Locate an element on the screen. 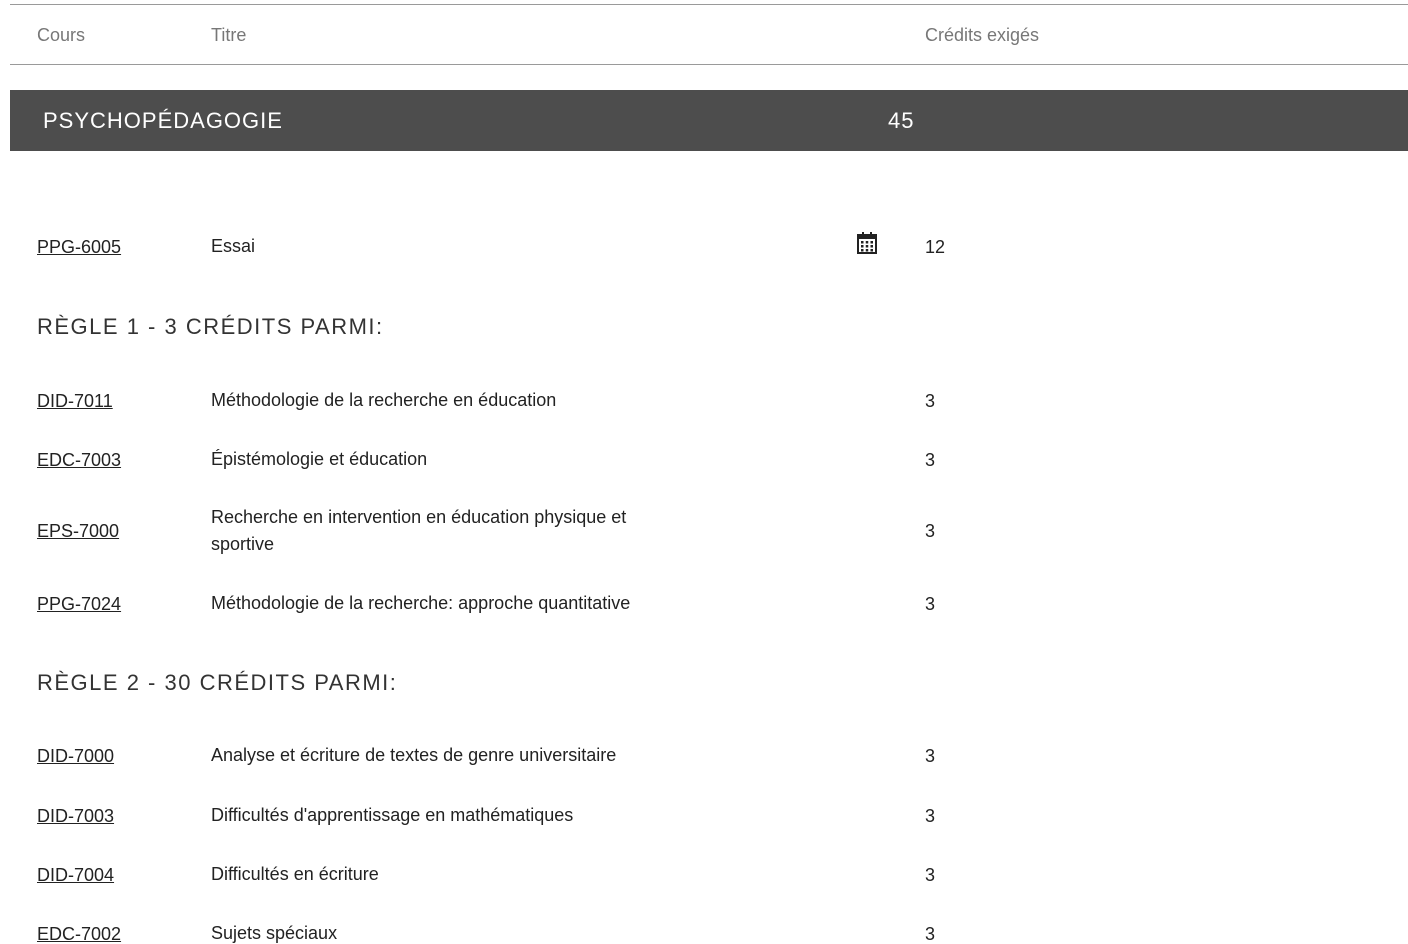 Image resolution: width=1408 pixels, height=944 pixels. course-code-link: EDC-7002 is located at coordinates (79, 934).